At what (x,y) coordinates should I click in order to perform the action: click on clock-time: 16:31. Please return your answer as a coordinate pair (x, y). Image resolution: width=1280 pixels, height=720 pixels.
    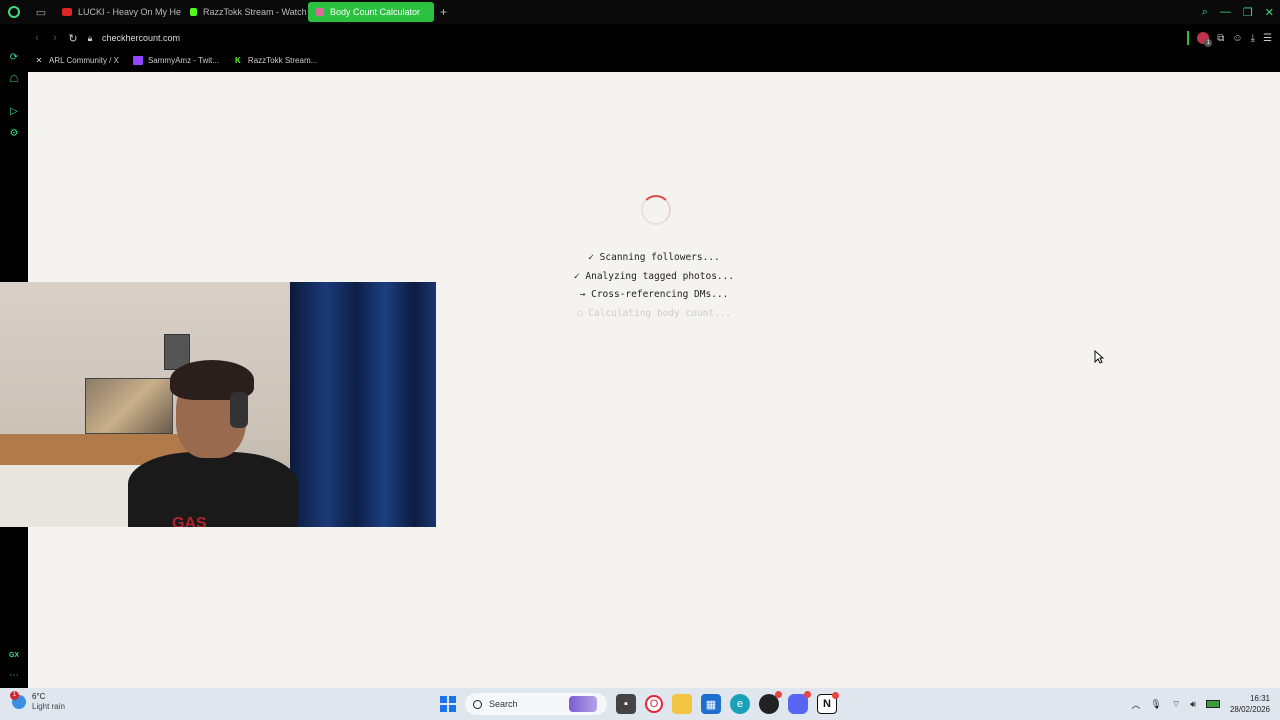
    Looking at the image, I should click on (1259, 698).